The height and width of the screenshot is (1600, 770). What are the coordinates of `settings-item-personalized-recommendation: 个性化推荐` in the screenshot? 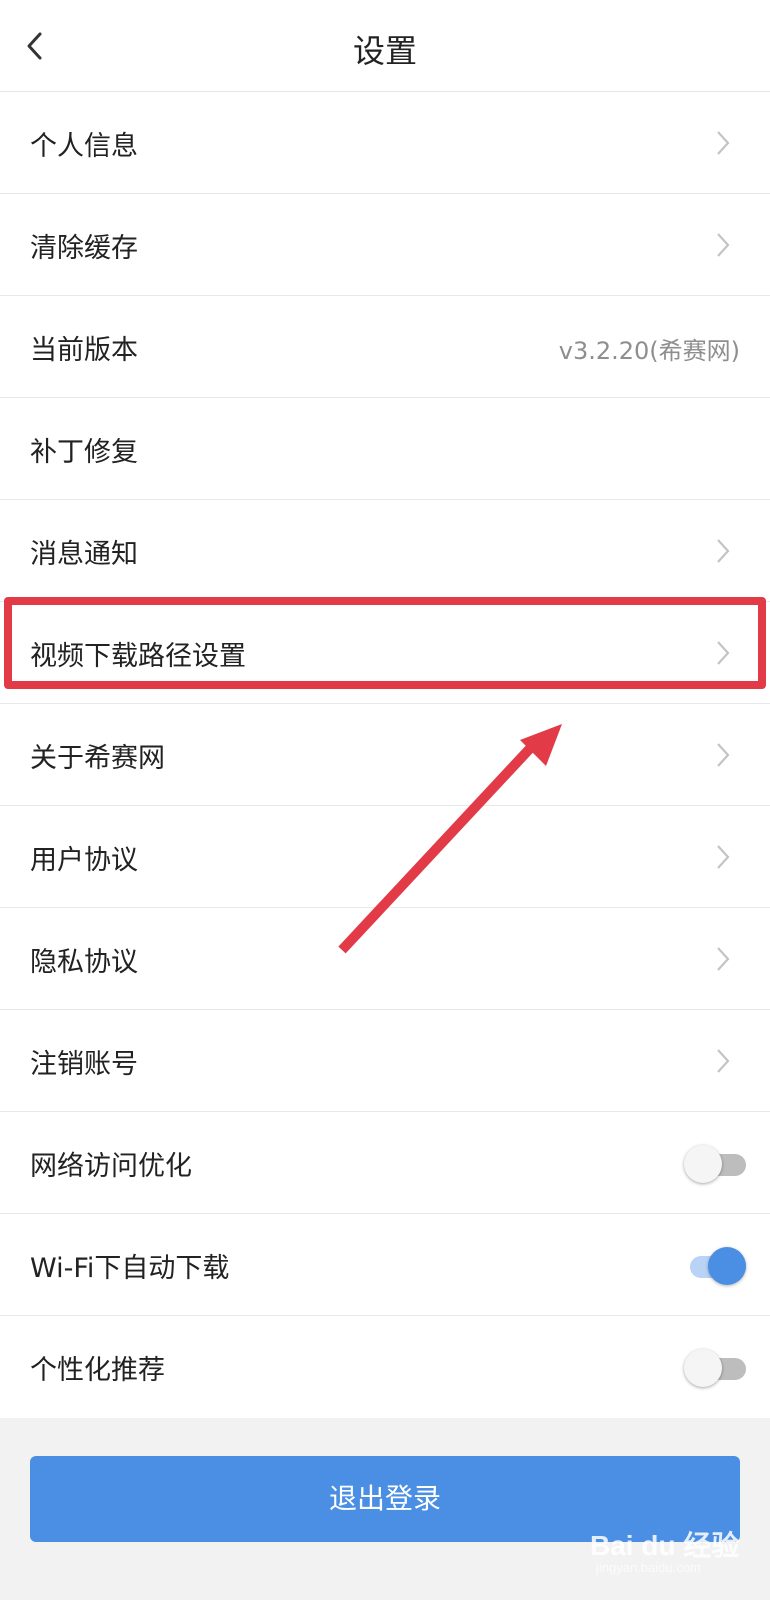 It's located at (385, 1367).